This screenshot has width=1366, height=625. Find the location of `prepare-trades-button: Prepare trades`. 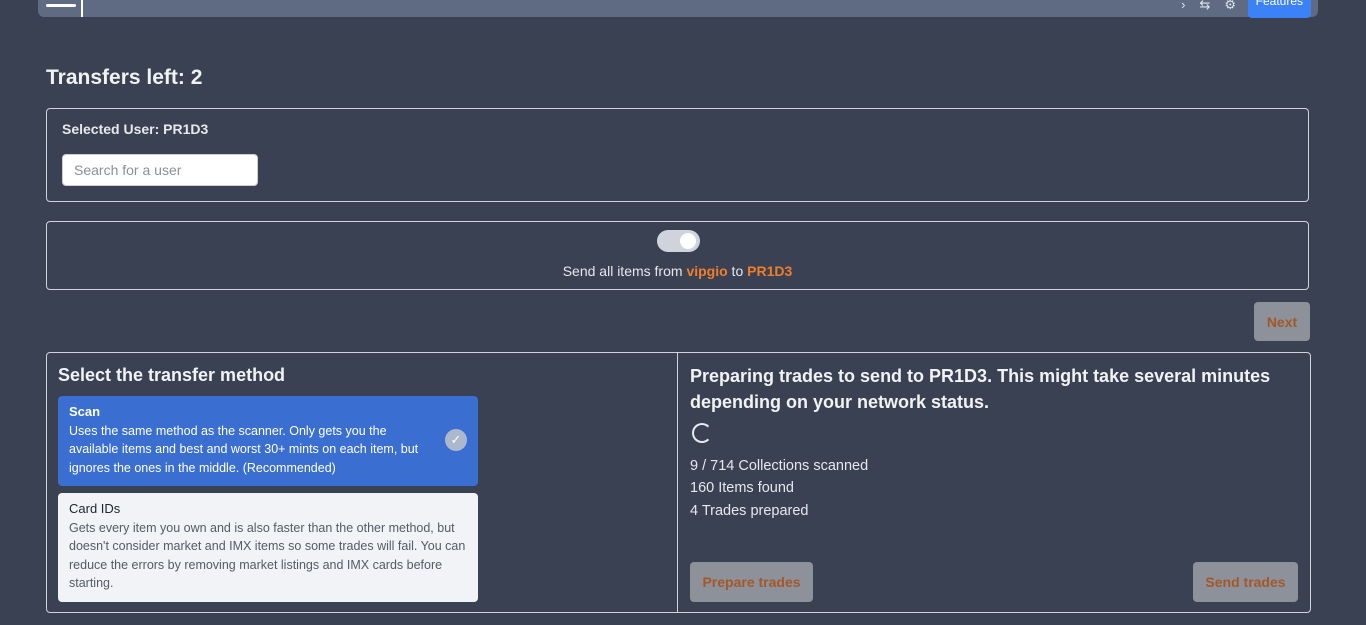

prepare-trades-button: Prepare trades is located at coordinates (751, 582).